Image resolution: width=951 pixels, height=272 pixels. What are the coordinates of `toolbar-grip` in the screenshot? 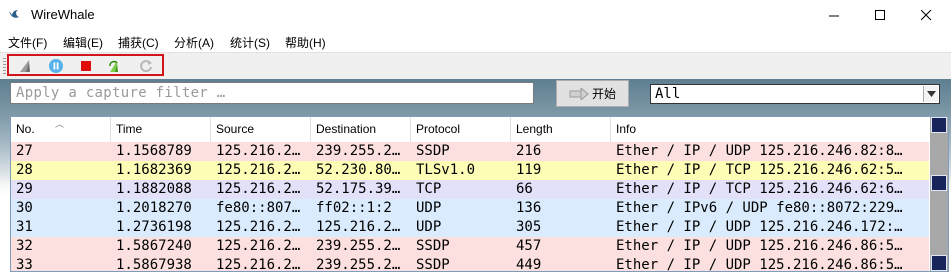 It's located at (4, 66).